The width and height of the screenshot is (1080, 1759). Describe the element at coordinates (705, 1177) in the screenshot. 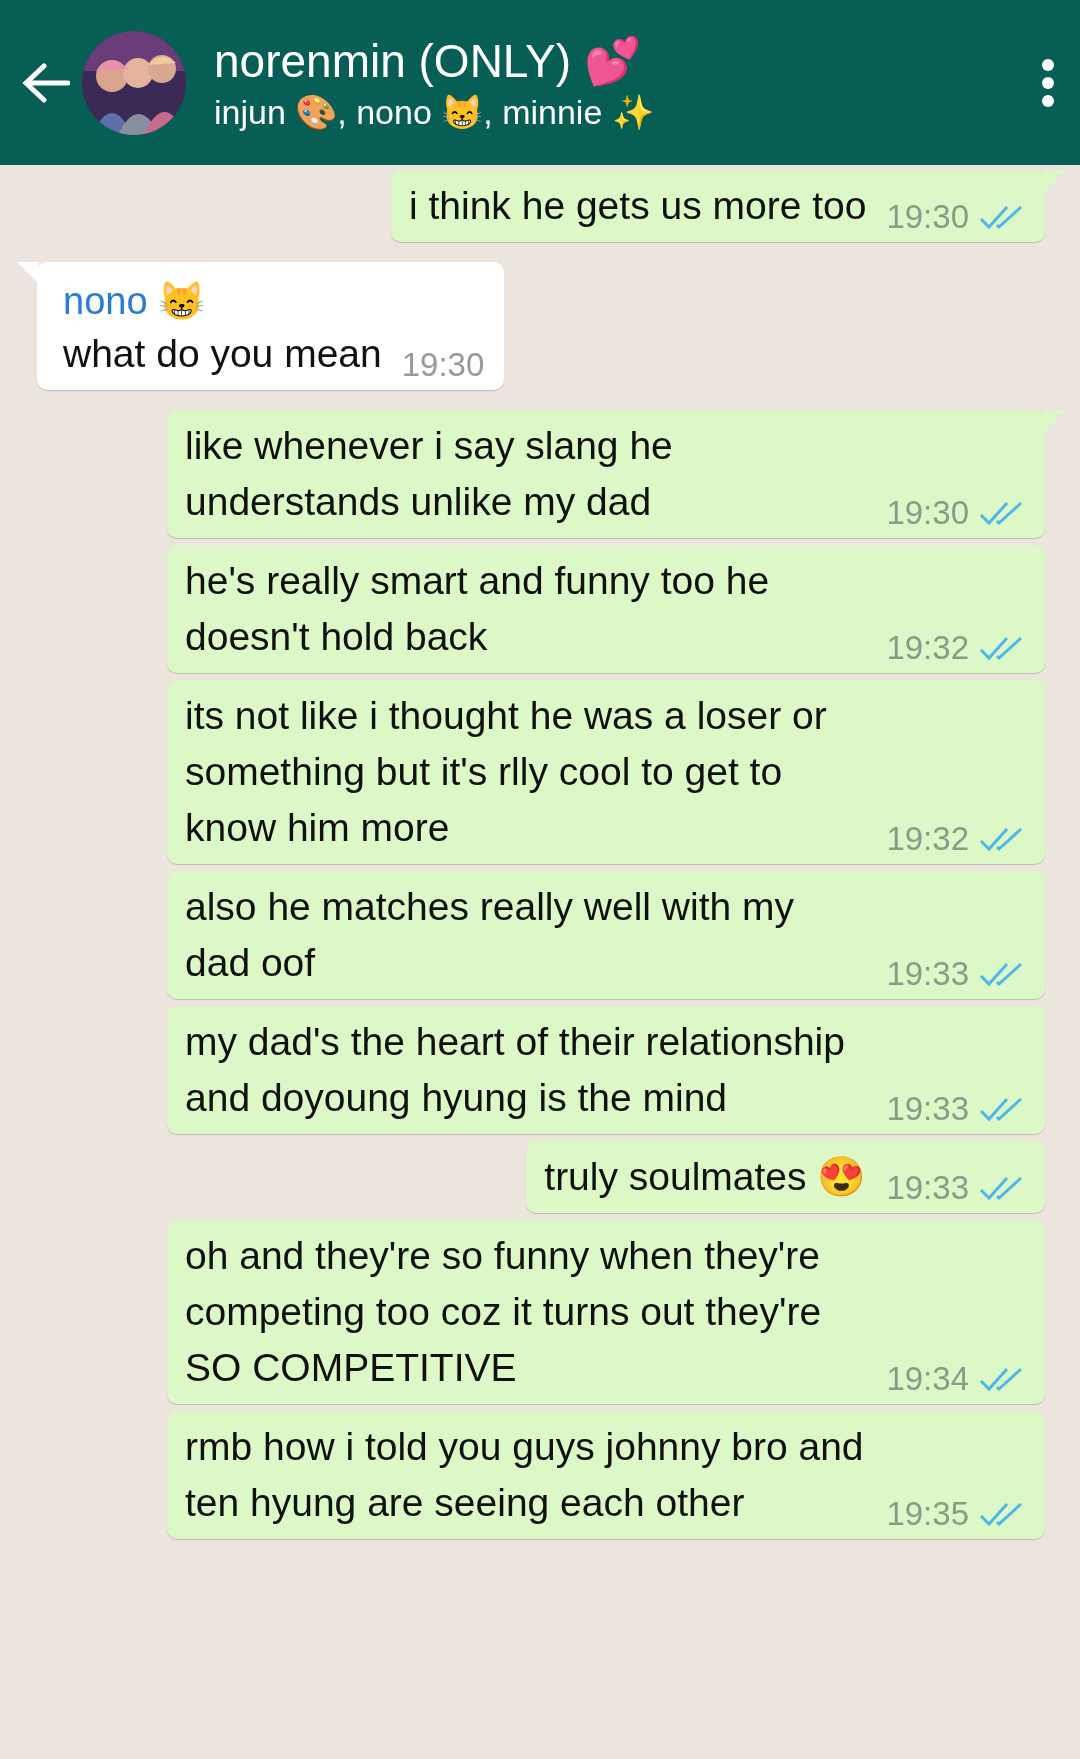

I see `message-text: truly soulmates 😍` at that location.